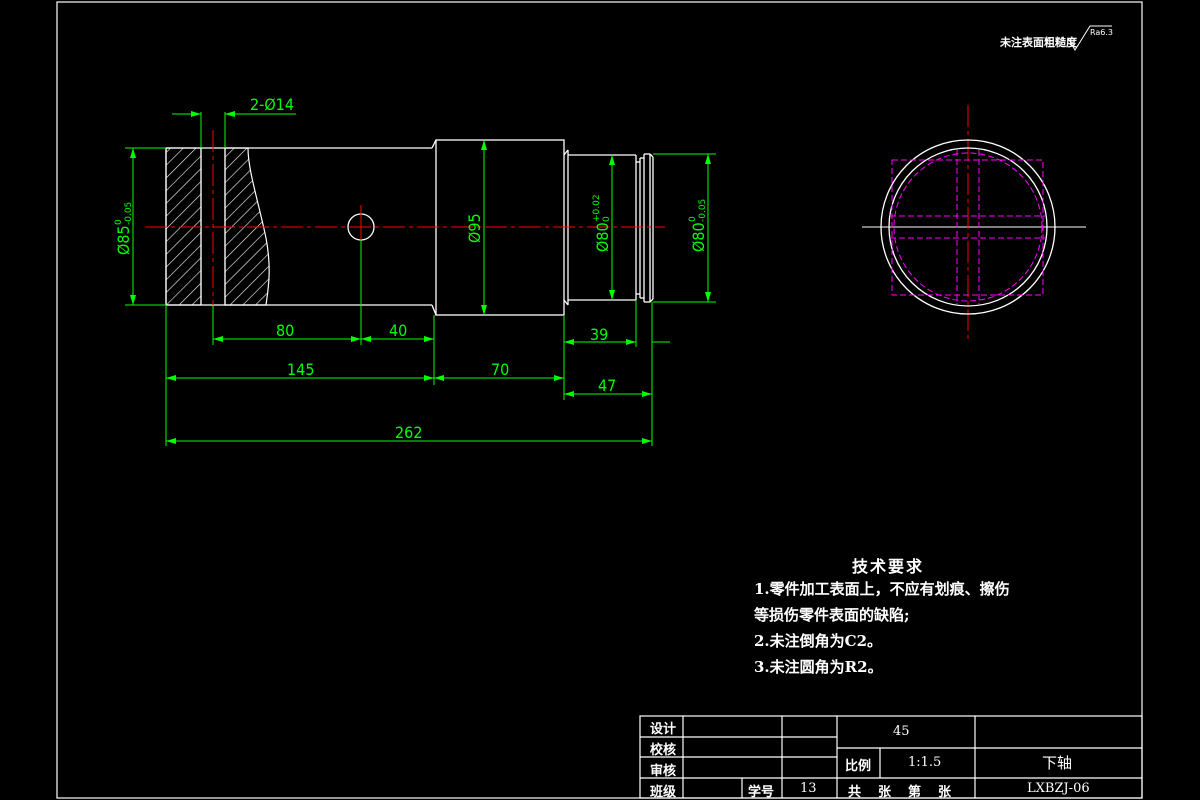 The image size is (1200, 800). What do you see at coordinates (129, 213) in the screenshot?
I see `dim-d-left-tol: -0.05` at bounding box center [129, 213].